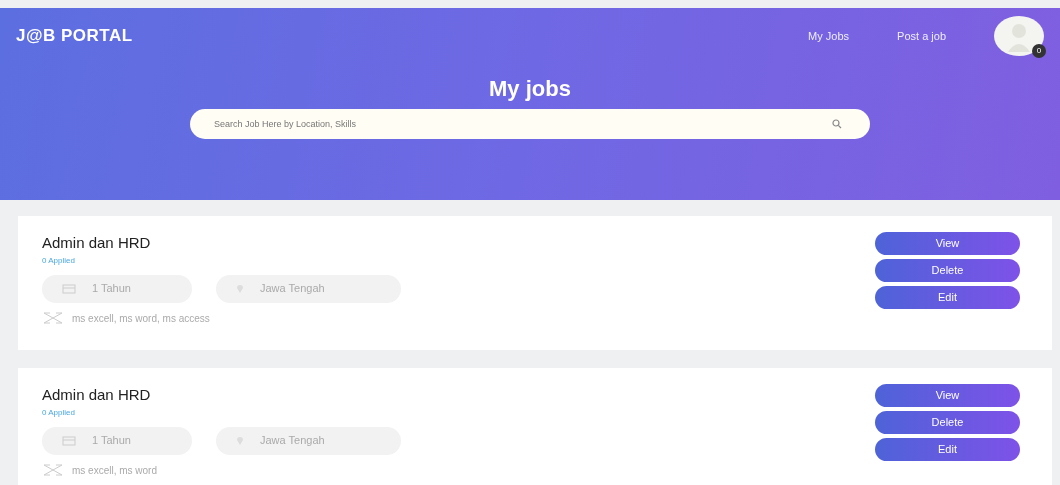  I want to click on nav-link: My Jobs, so click(829, 36).